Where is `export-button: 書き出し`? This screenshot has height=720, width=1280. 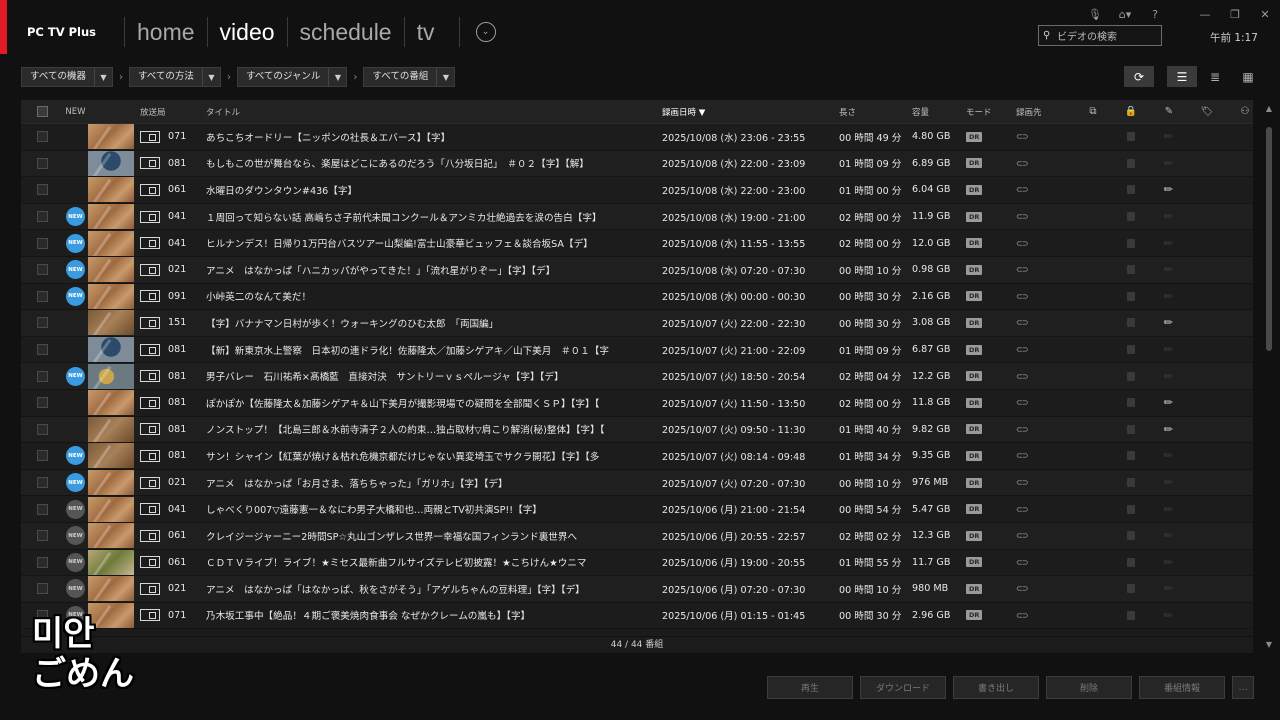
export-button: 書き出し is located at coordinates (996, 687).